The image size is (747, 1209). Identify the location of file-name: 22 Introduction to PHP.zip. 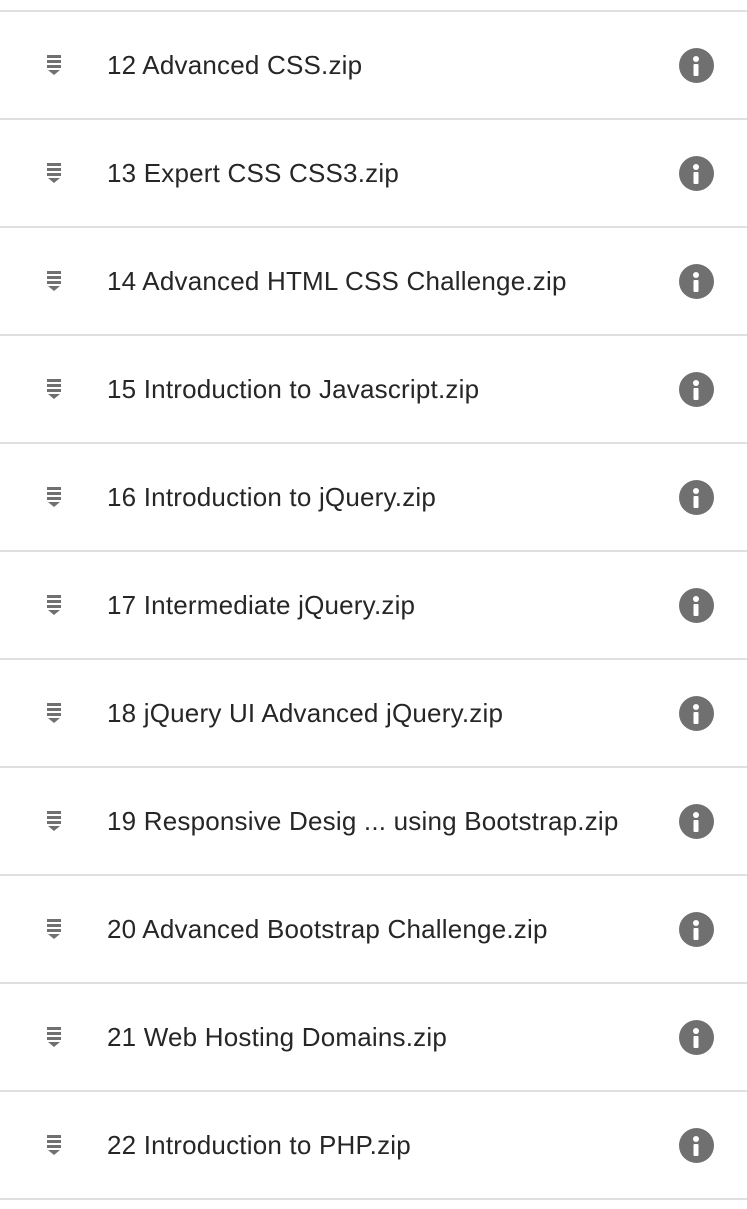
(259, 1144).